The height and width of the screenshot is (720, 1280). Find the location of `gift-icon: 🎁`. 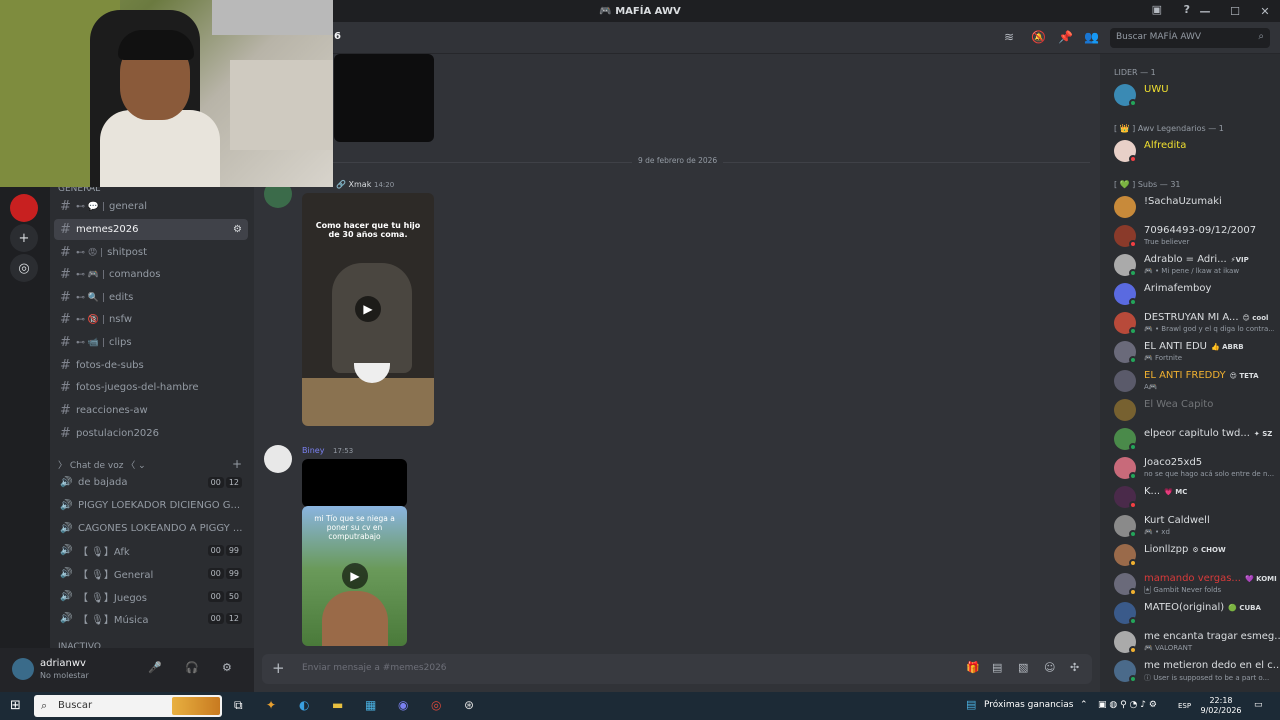

gift-icon: 🎁 is located at coordinates (973, 667).